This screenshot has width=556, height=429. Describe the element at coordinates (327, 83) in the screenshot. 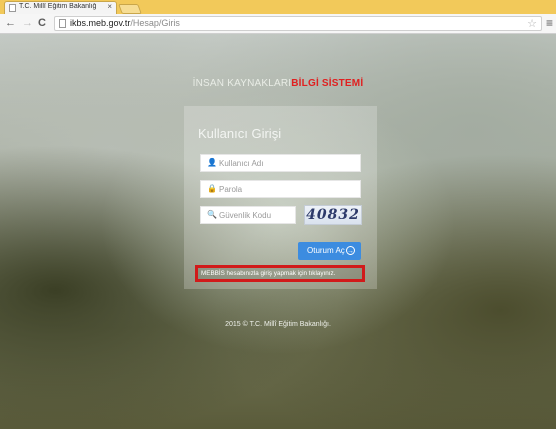

I see `brand-part-2: BİLGİ SİSTEMİ` at that location.